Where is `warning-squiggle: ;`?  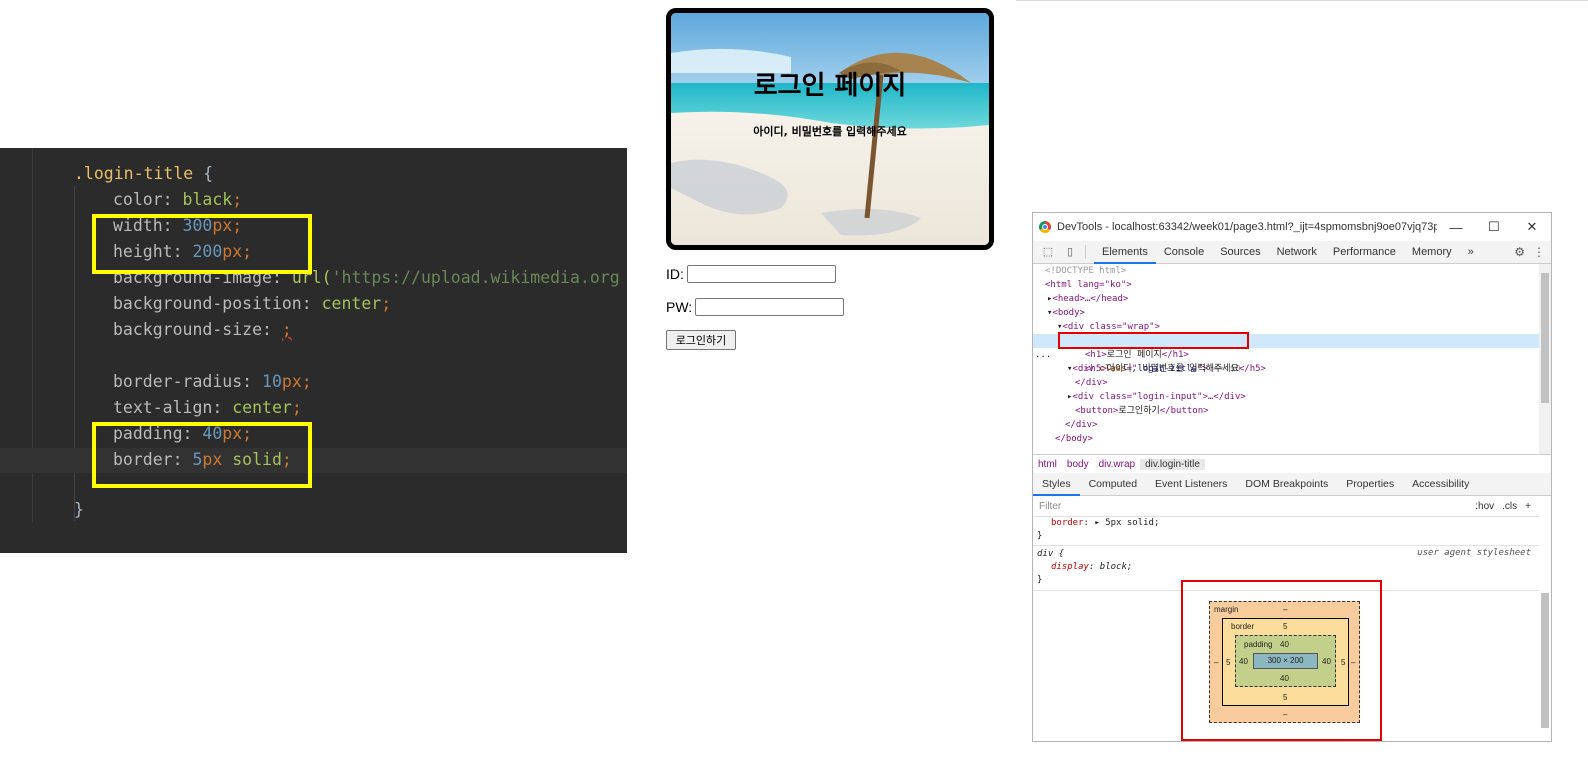 warning-squiggle: ; is located at coordinates (286, 329).